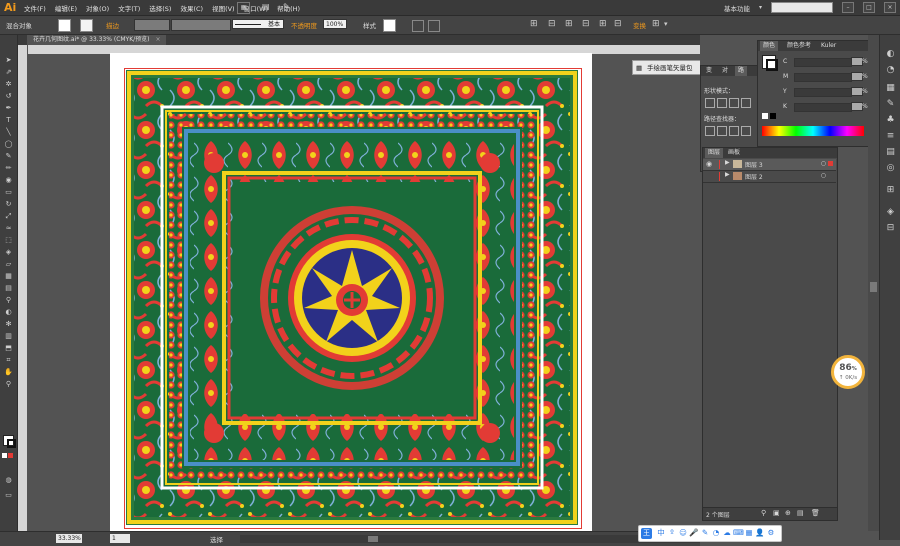  What do you see at coordinates (8, 144) in the screenshot?
I see `ellipse-tool-icon: ◯` at bounding box center [8, 144].